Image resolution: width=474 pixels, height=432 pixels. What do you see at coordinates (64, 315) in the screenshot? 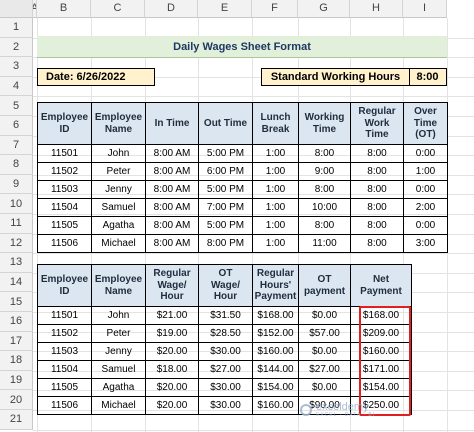
I see `payment-table-cell: 11501` at bounding box center [64, 315].